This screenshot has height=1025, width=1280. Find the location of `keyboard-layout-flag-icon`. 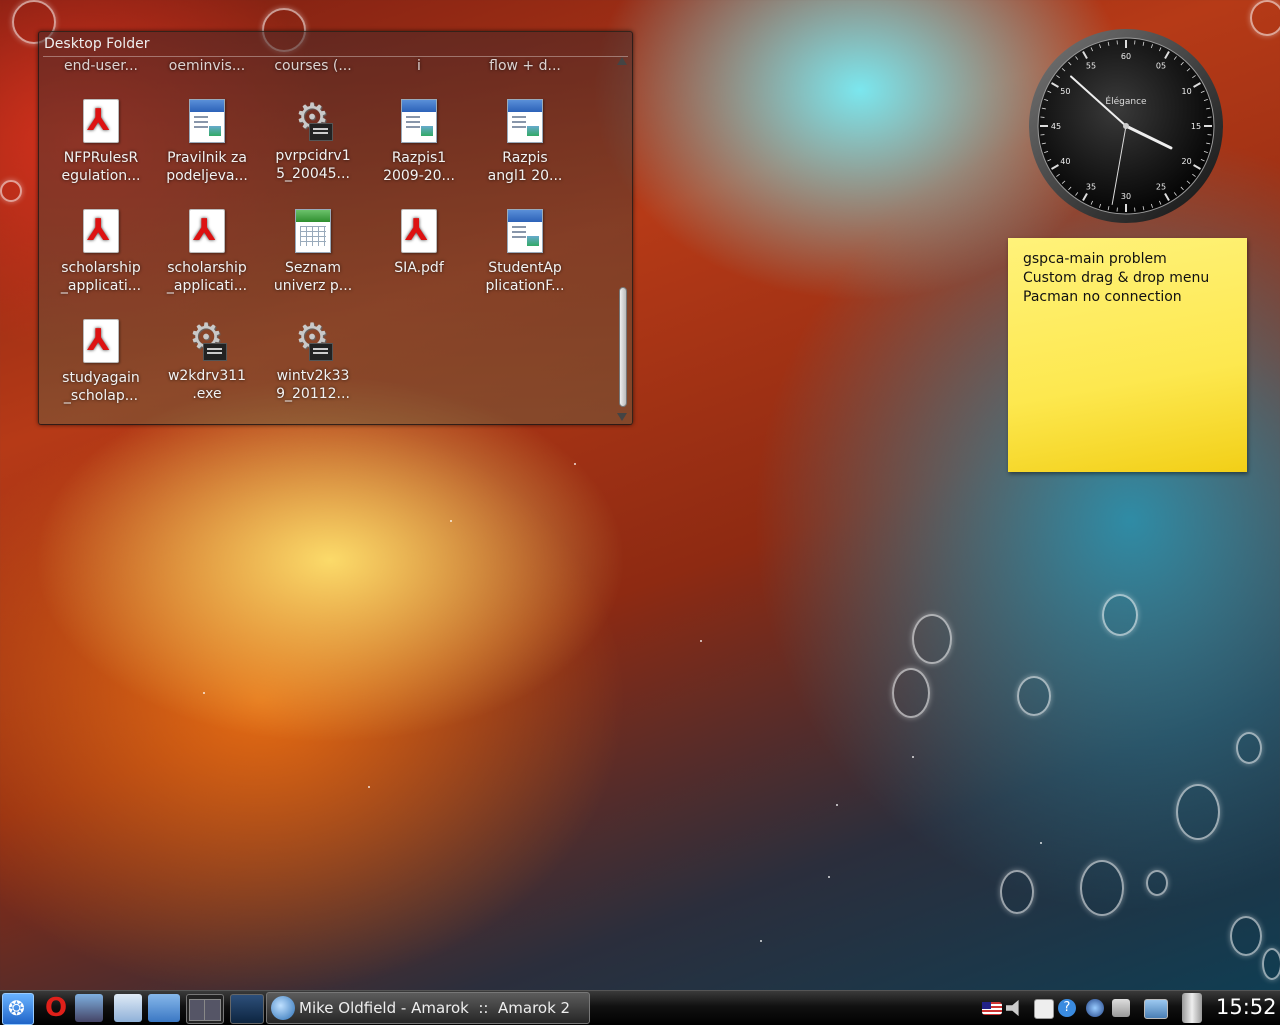

keyboard-layout-flag-icon is located at coordinates (992, 1008).